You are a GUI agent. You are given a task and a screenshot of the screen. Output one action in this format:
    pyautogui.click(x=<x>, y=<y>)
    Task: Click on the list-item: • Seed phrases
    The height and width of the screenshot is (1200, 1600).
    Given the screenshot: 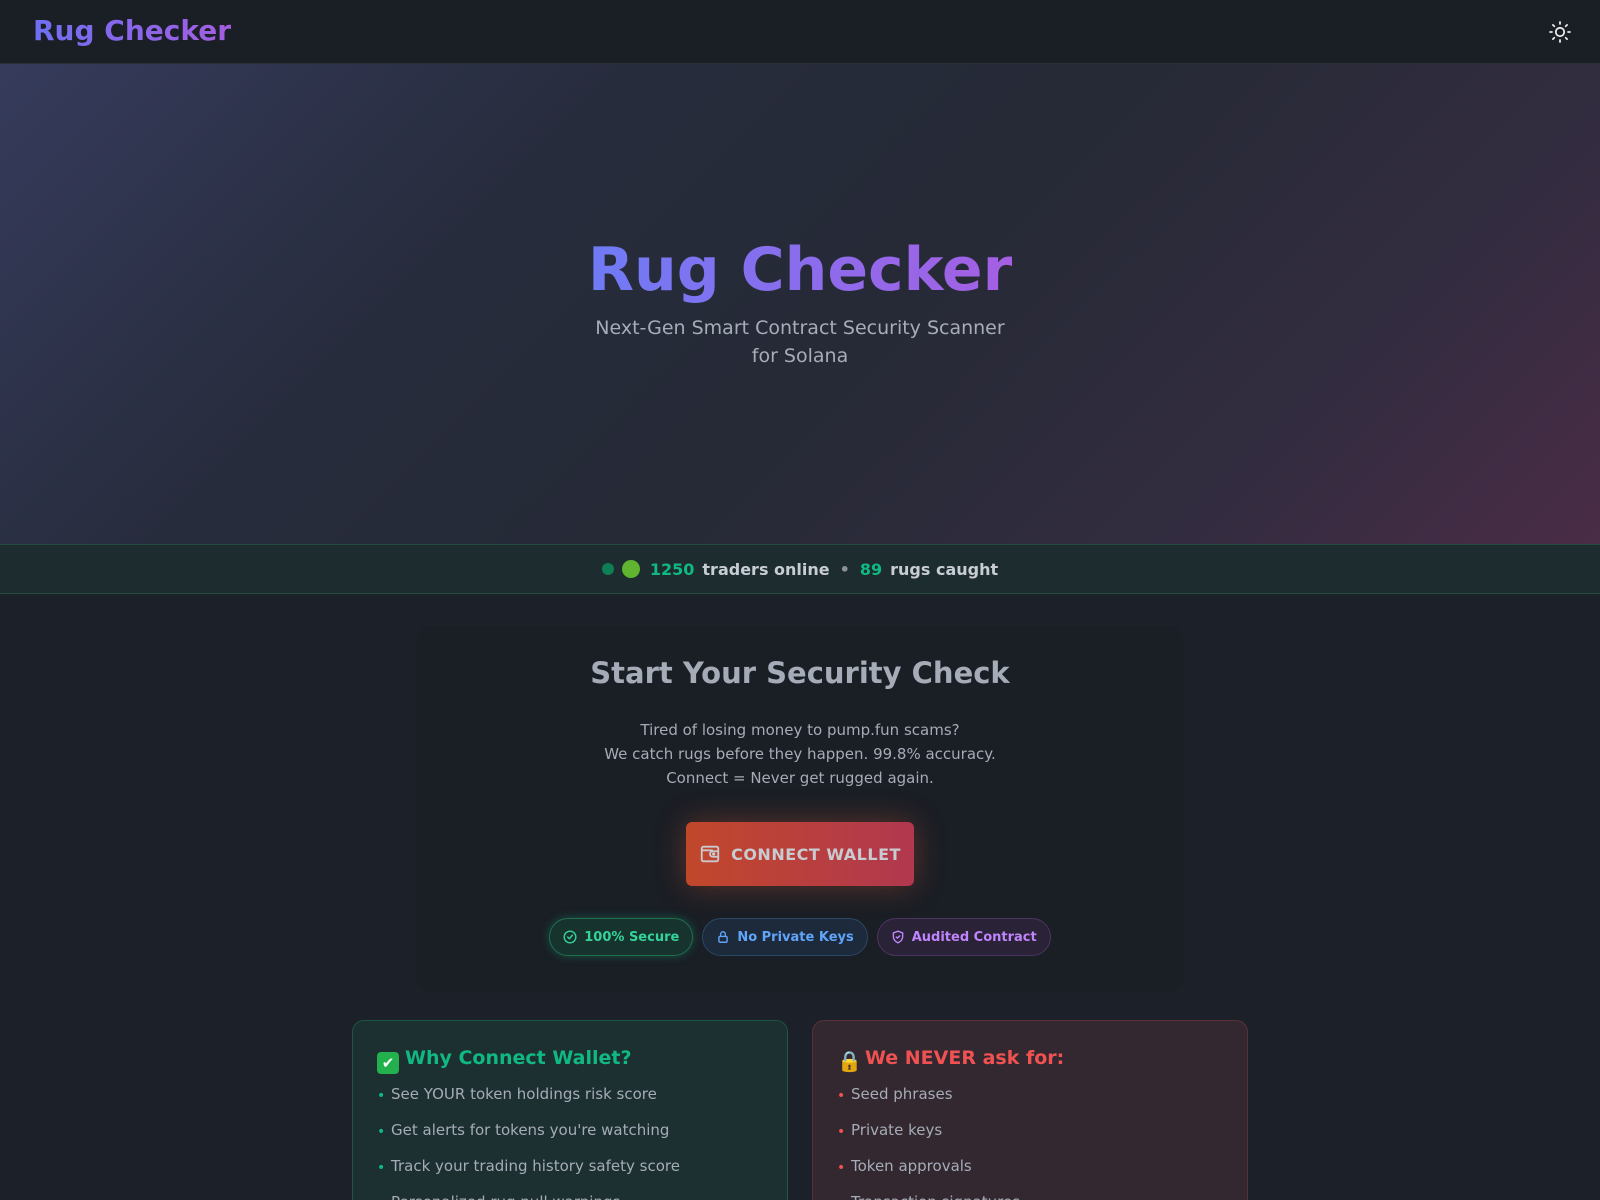 What is the action you would take?
    pyautogui.click(x=928, y=1101)
    